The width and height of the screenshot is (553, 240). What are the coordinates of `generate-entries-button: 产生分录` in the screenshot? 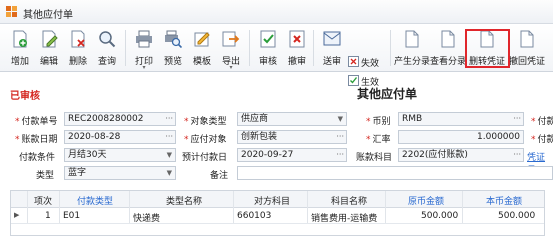 It's located at (412, 48).